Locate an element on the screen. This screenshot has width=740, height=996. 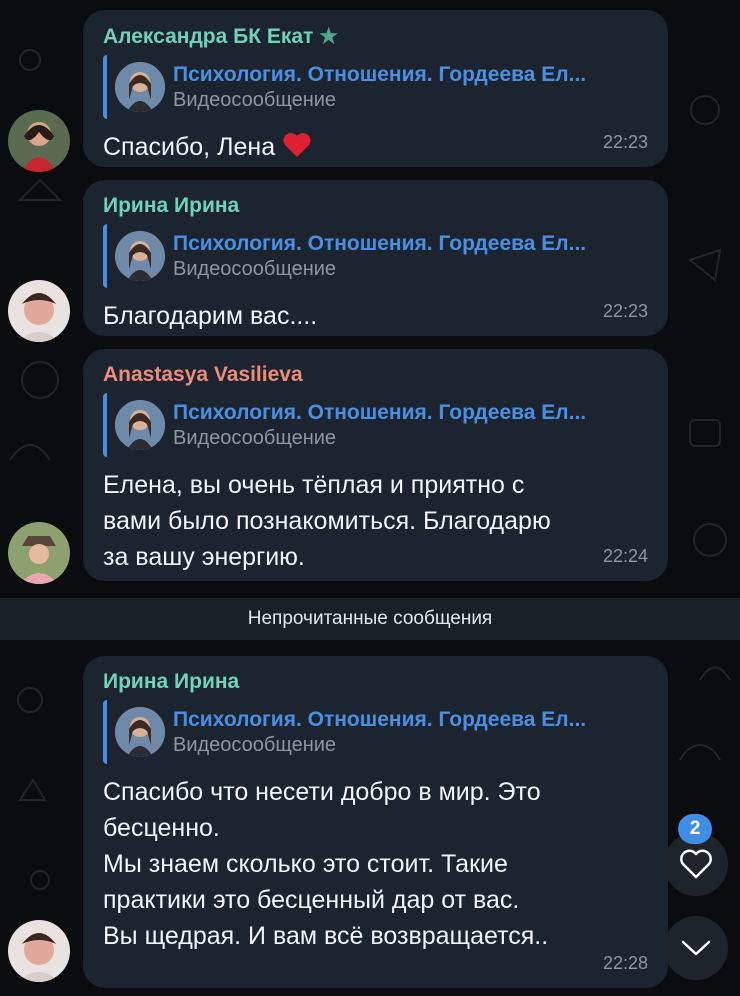
heart-outline-icon is located at coordinates (696, 864).